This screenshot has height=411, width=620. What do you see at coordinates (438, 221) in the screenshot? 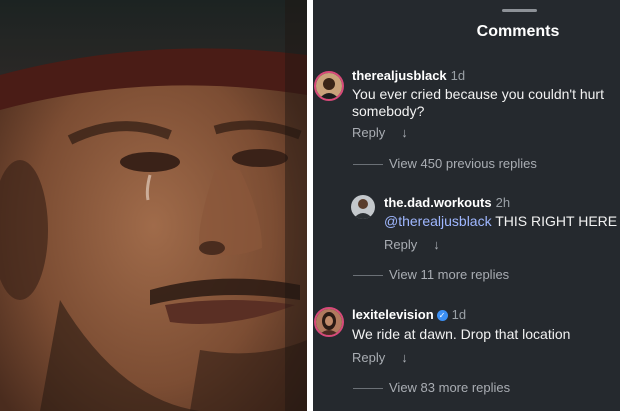
I see `mention-link: @therealjusblack` at bounding box center [438, 221].